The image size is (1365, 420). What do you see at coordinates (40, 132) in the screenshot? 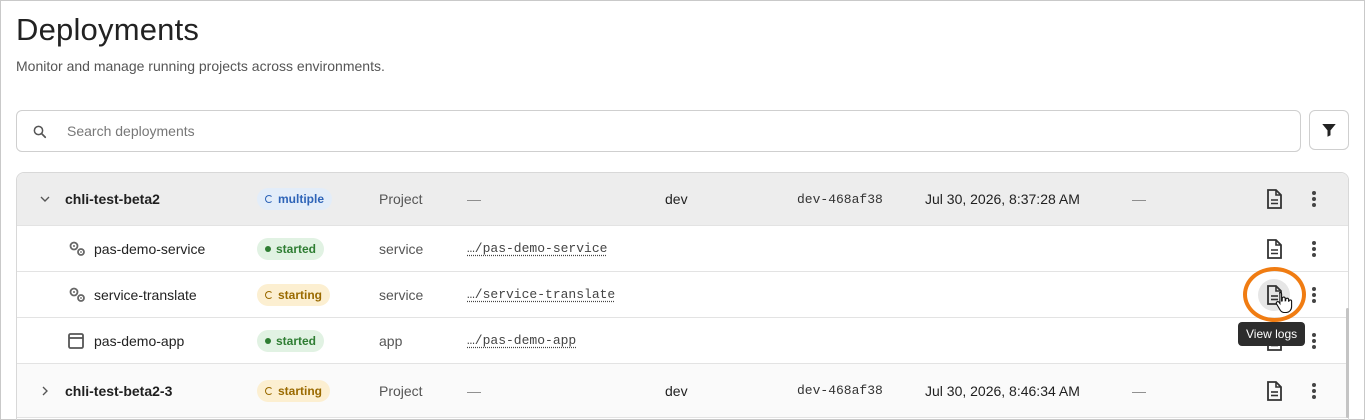
I see `search-icon` at bounding box center [40, 132].